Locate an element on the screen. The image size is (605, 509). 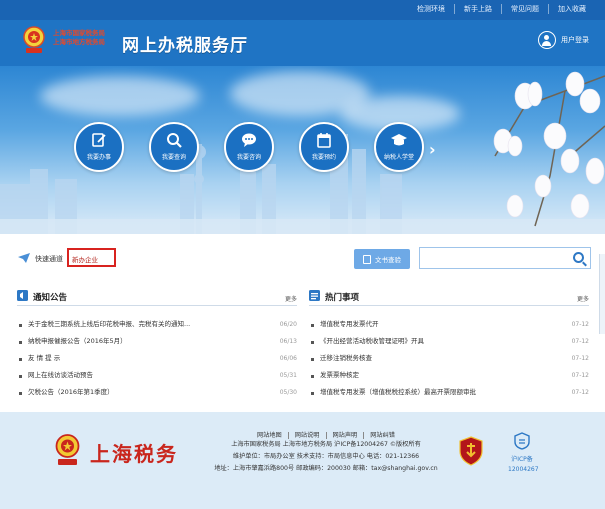
user-login-button: 用户登录 is located at coordinates (563, 40).